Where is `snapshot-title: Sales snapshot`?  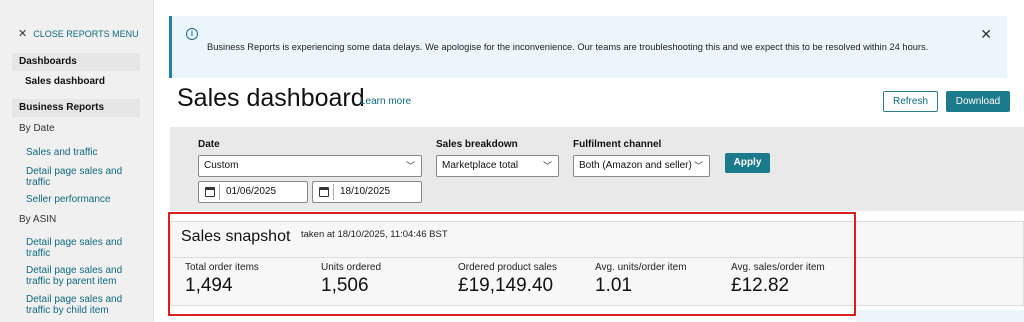
snapshot-title: Sales snapshot is located at coordinates (236, 236).